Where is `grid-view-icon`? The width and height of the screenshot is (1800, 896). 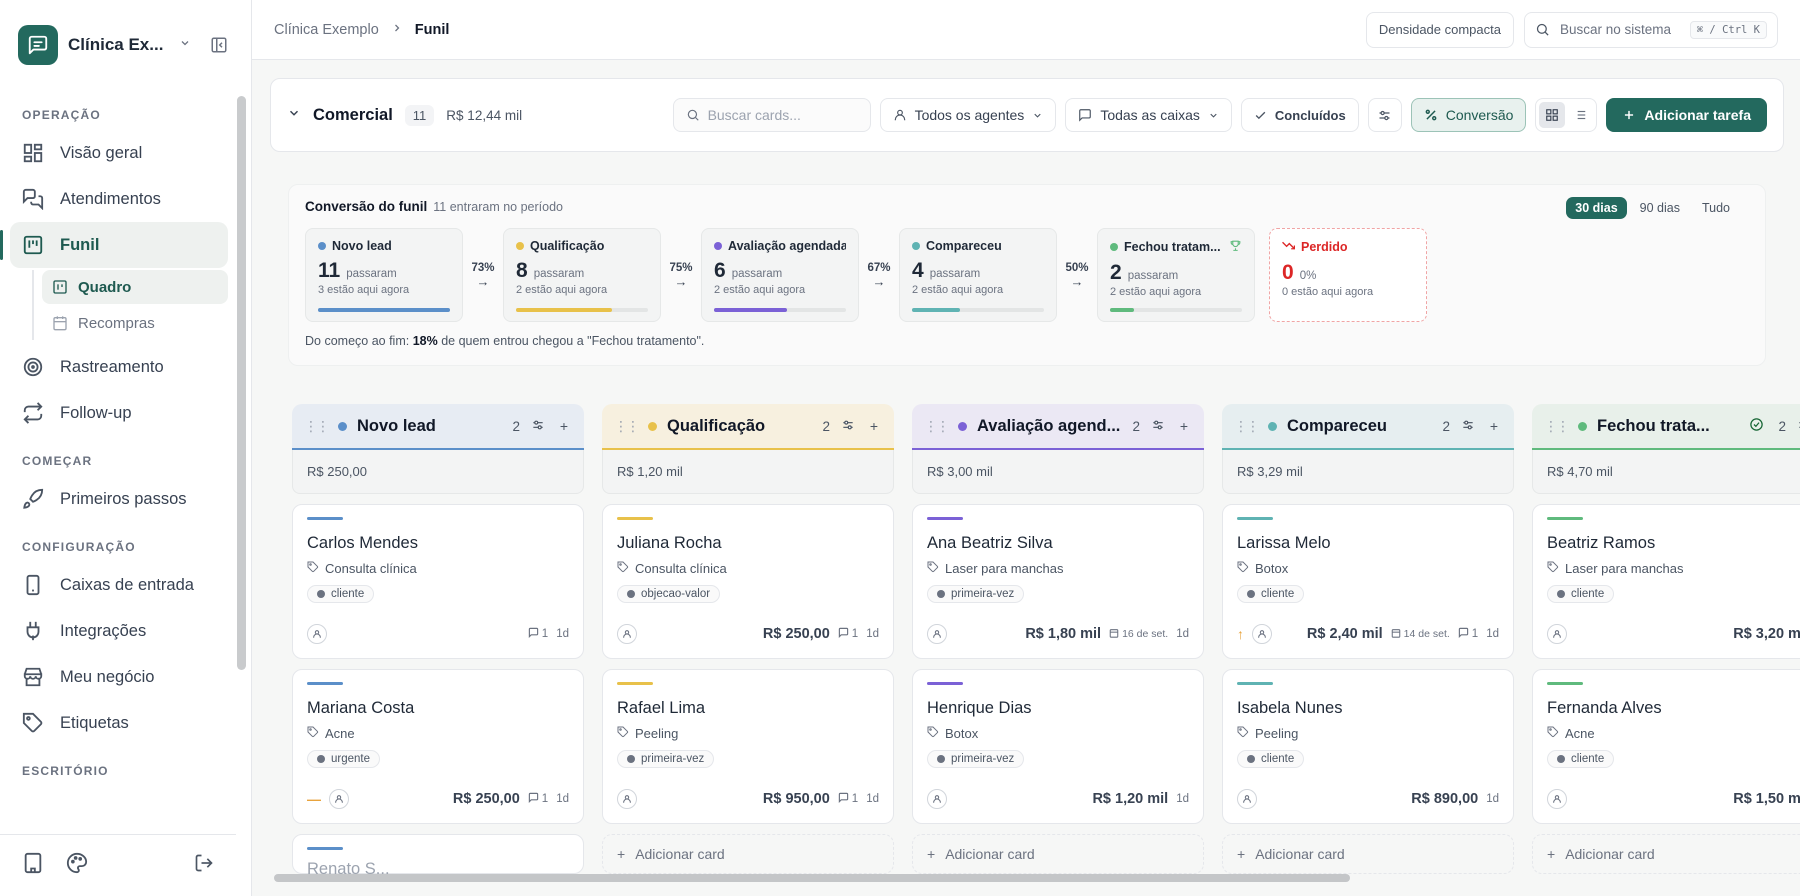
grid-view-icon is located at coordinates (1552, 115).